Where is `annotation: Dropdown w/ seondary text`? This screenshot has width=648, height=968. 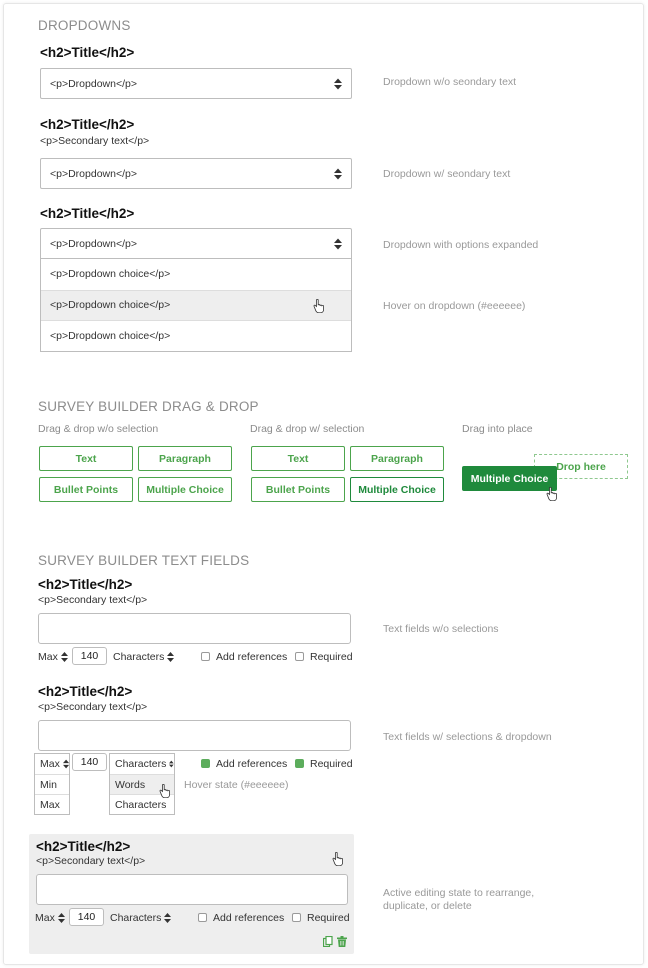 annotation: Dropdown w/ seondary text is located at coordinates (447, 174).